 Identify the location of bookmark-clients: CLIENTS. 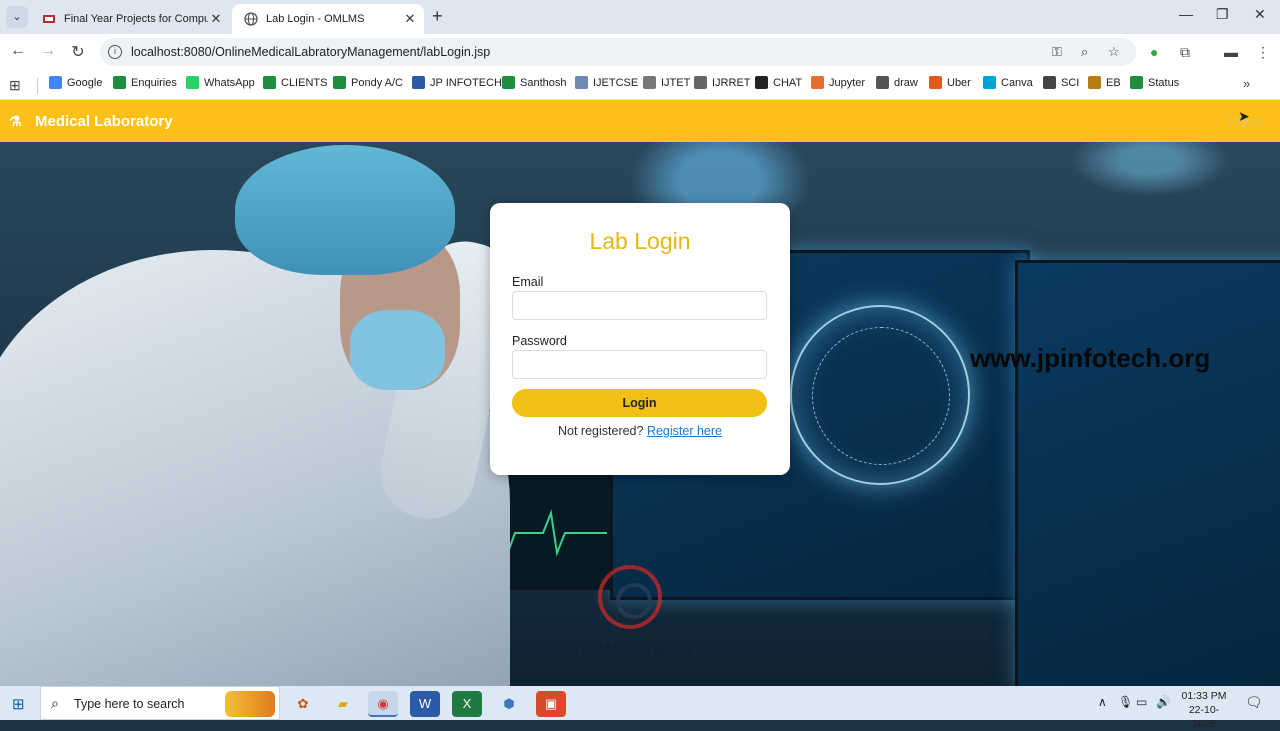
(295, 82).